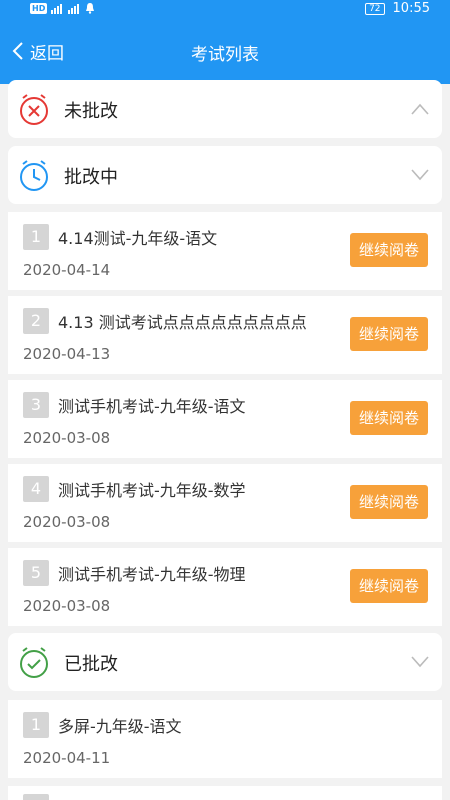  What do you see at coordinates (36, 489) in the screenshot?
I see `item-number: 4` at bounding box center [36, 489].